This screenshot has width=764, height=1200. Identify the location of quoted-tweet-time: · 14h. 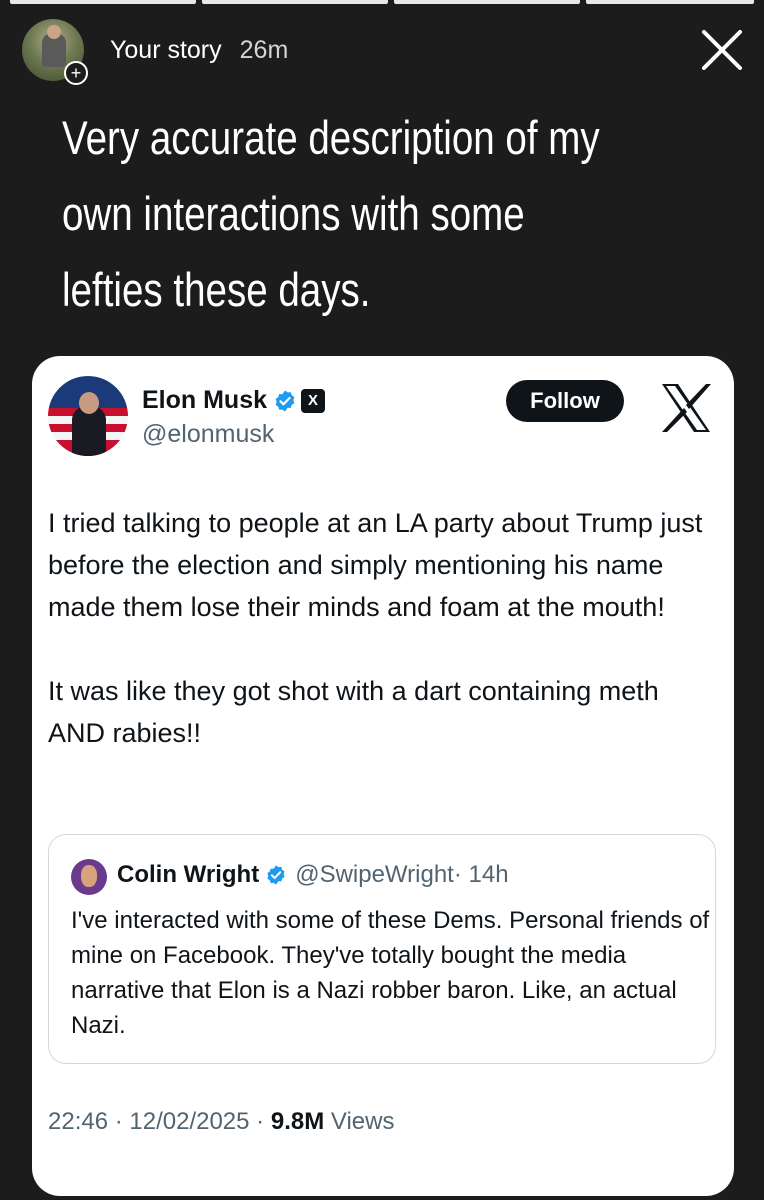
(481, 874).